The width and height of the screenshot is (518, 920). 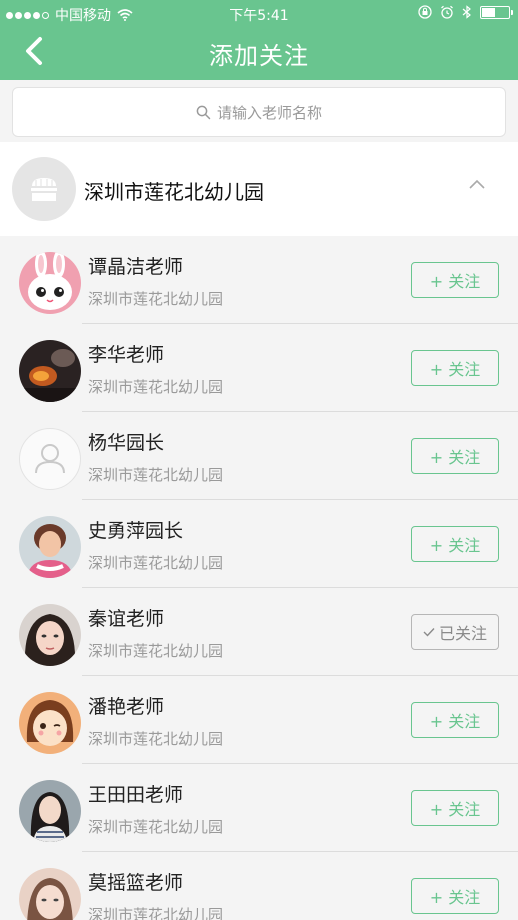 I want to click on teacher-name: 王田田老师, so click(x=136, y=795).